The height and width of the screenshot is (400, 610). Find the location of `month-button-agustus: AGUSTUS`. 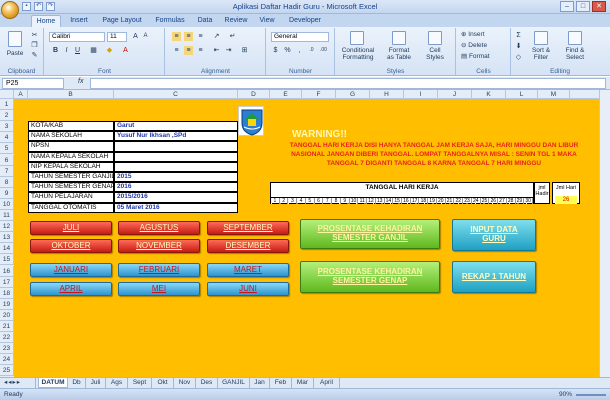

month-button-agustus: AGUSTUS is located at coordinates (159, 228).